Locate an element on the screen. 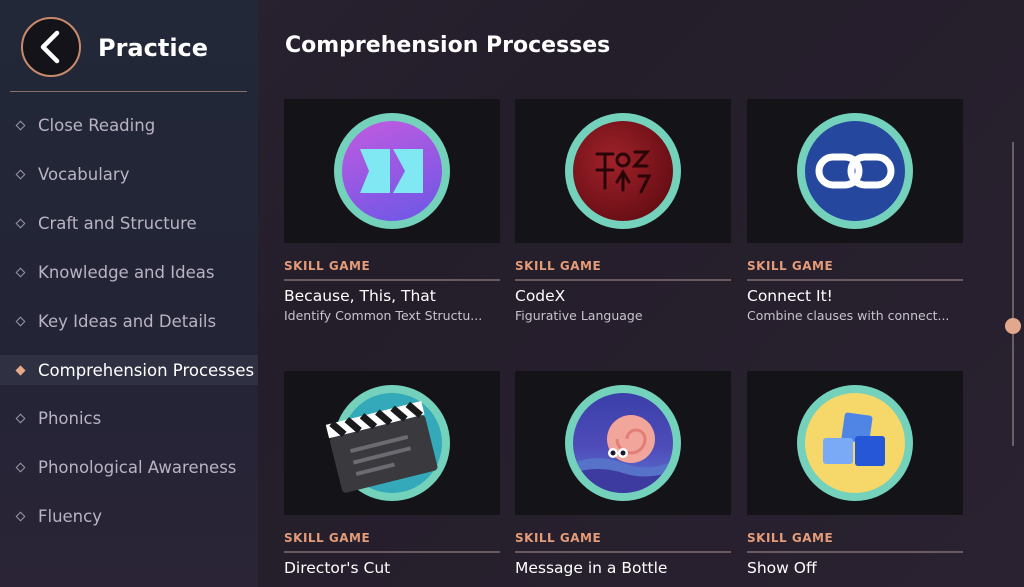 Image resolution: width=1024 pixels, height=587 pixels. sidebar-item-label: Fluency is located at coordinates (70, 516).